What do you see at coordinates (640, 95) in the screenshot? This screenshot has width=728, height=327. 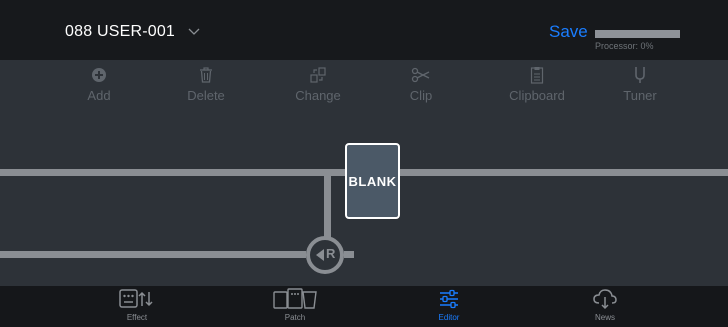 I see `tuner-label: Tuner` at bounding box center [640, 95].